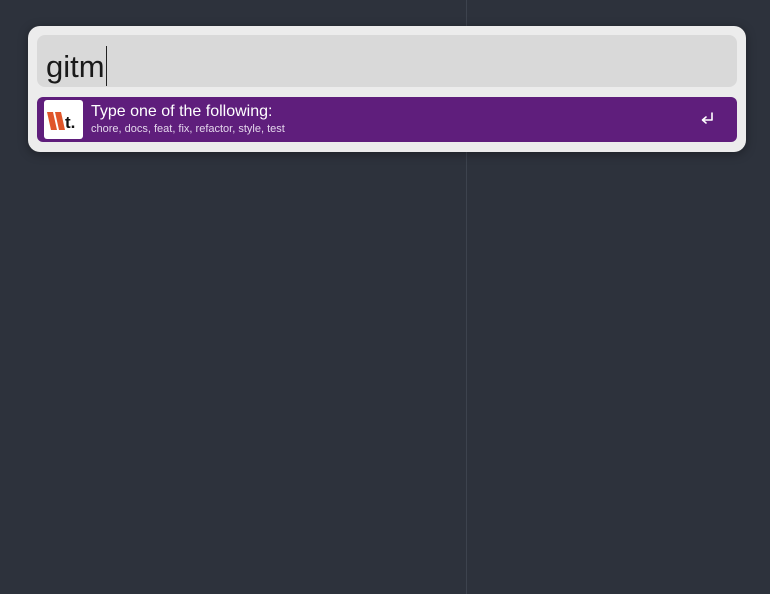 This screenshot has width=770, height=594. Describe the element at coordinates (106, 66) in the screenshot. I see `text-caret` at that location.